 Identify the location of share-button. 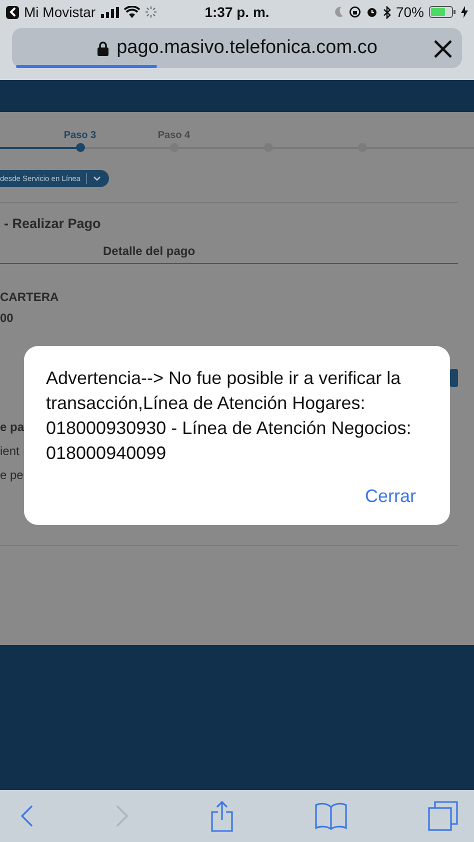
(222, 816).